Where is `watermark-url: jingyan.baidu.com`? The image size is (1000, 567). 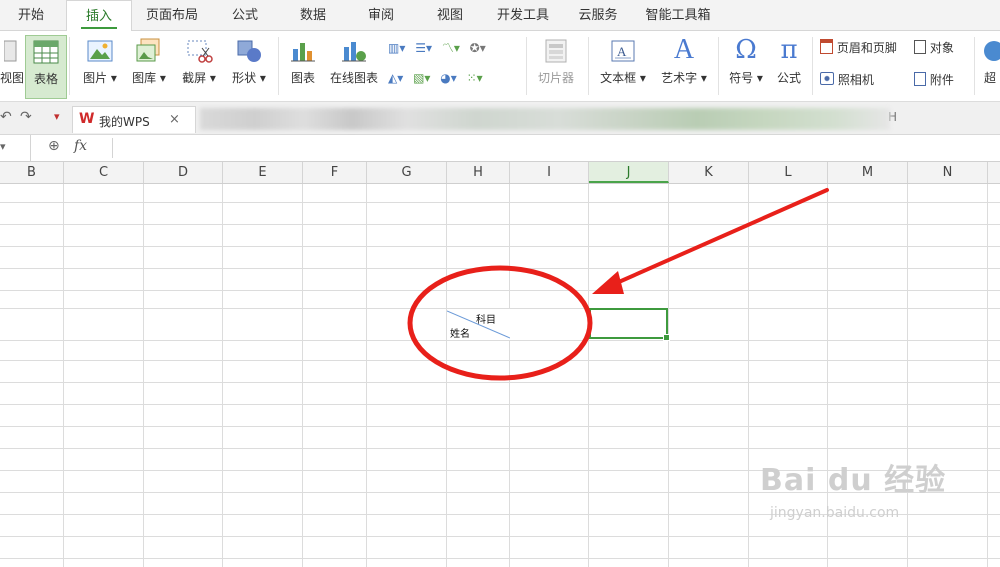
watermark-url: jingyan.baidu.com is located at coordinates (835, 513).